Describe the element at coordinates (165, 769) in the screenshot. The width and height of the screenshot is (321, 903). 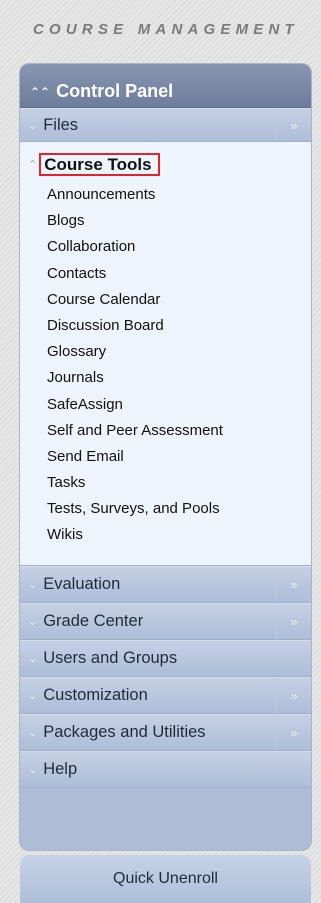
I see `menu-item-help: ⌄ Help` at that location.